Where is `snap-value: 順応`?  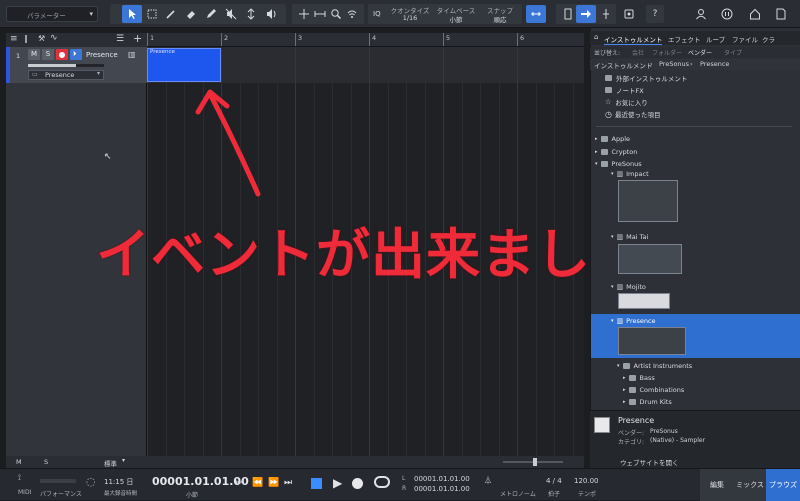 snap-value: 順応 is located at coordinates (500, 19).